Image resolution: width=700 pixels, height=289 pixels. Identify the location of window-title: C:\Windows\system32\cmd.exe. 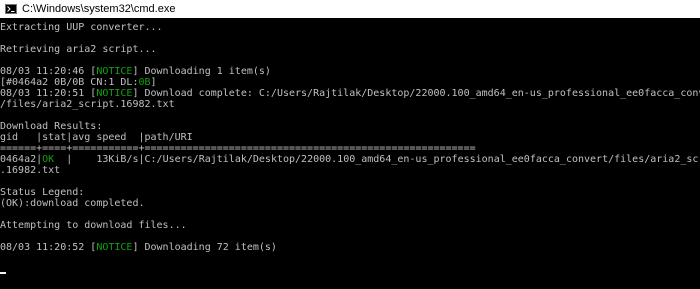
(99, 9).